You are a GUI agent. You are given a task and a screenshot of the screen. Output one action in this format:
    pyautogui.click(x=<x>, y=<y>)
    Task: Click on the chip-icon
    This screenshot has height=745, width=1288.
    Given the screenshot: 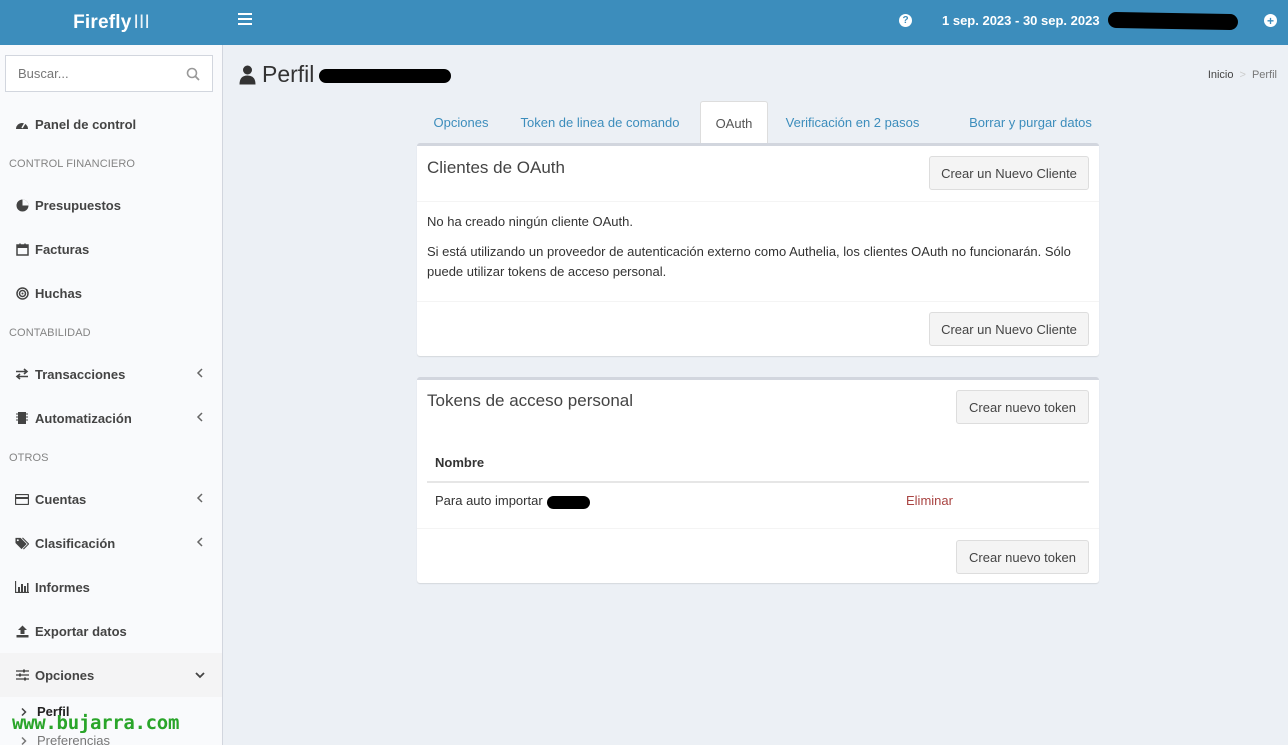 What is the action you would take?
    pyautogui.click(x=22, y=418)
    